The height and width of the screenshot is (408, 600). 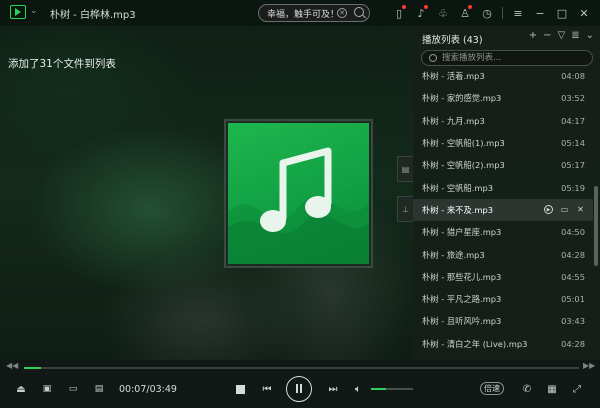 I want to click on playlist-item-name: 朴树 - 来不及.mp3, so click(x=458, y=209).